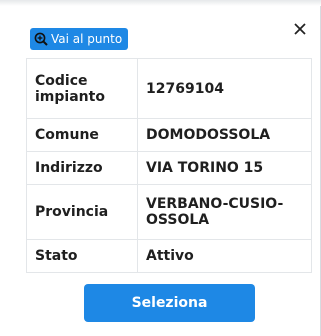 This screenshot has width=321, height=336. What do you see at coordinates (169, 303) in the screenshot?
I see `select-button: Seleziona` at bounding box center [169, 303].